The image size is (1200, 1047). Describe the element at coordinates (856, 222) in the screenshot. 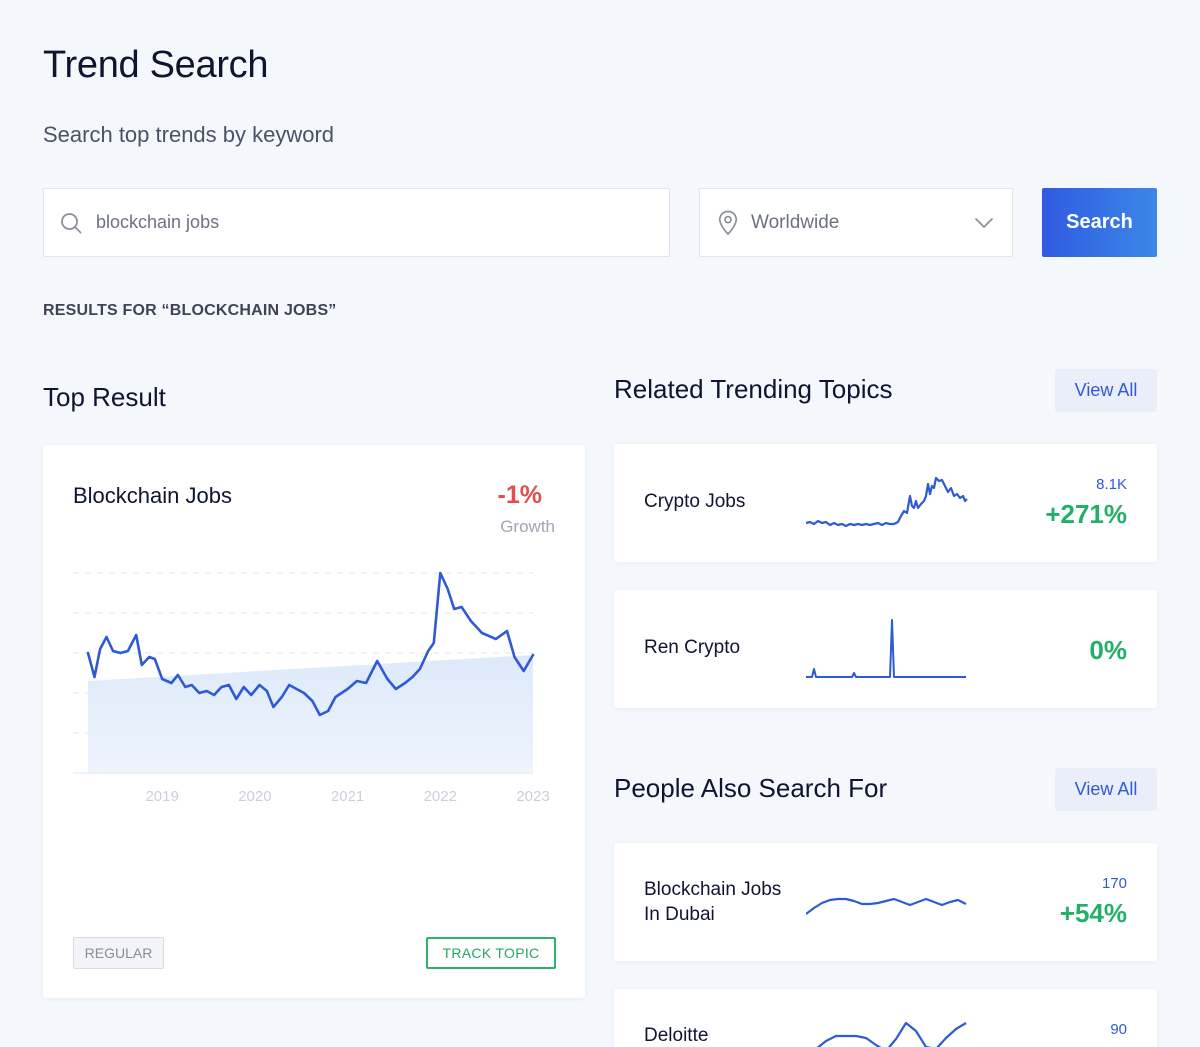

I see `location-select: Worldwide` at that location.